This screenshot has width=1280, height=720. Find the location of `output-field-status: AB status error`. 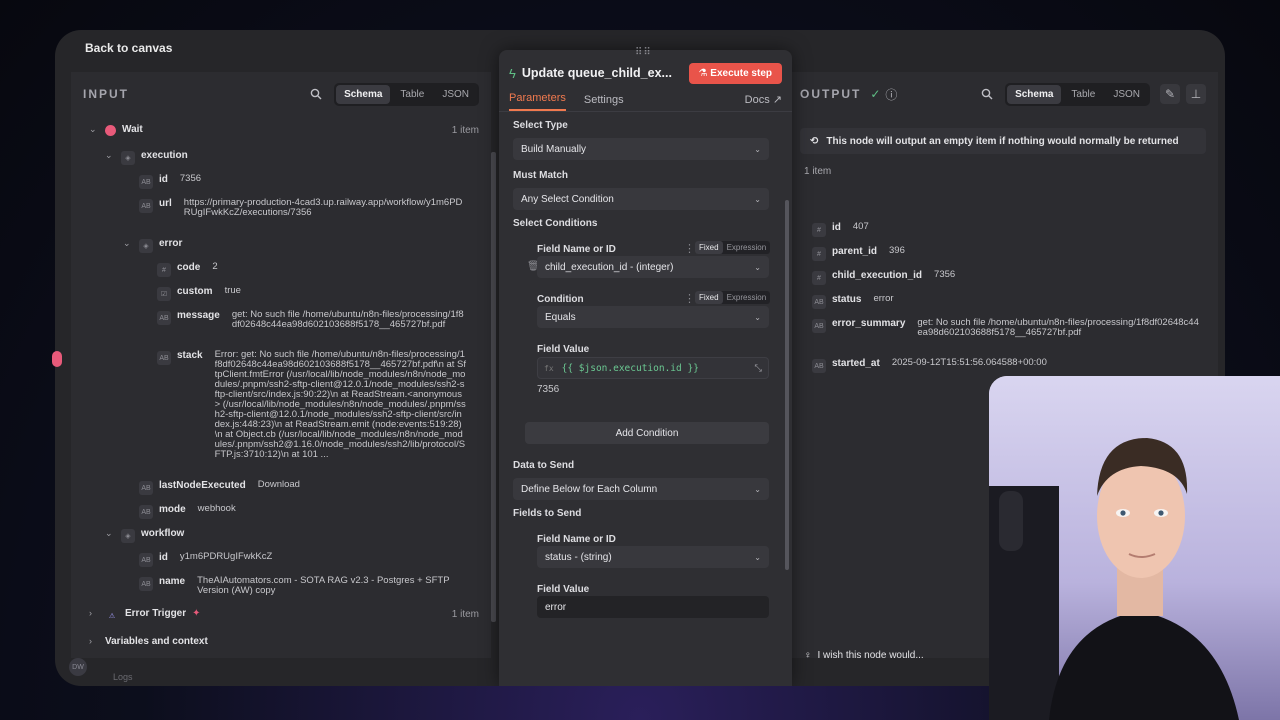

output-field-status: AB status error is located at coordinates (1009, 301).